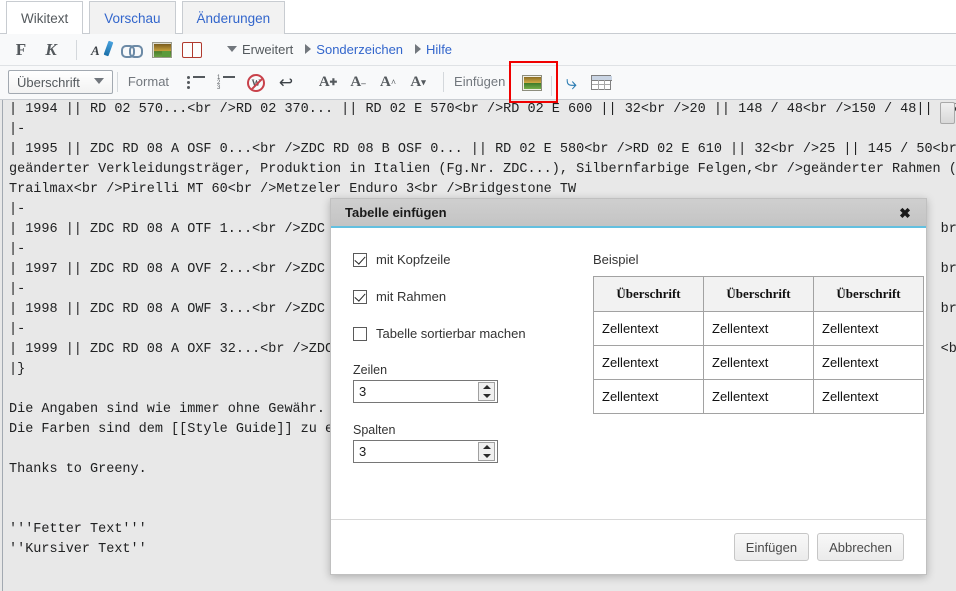  I want to click on dialog-titlebar: Tabelle einfügen ✖, so click(628, 213).